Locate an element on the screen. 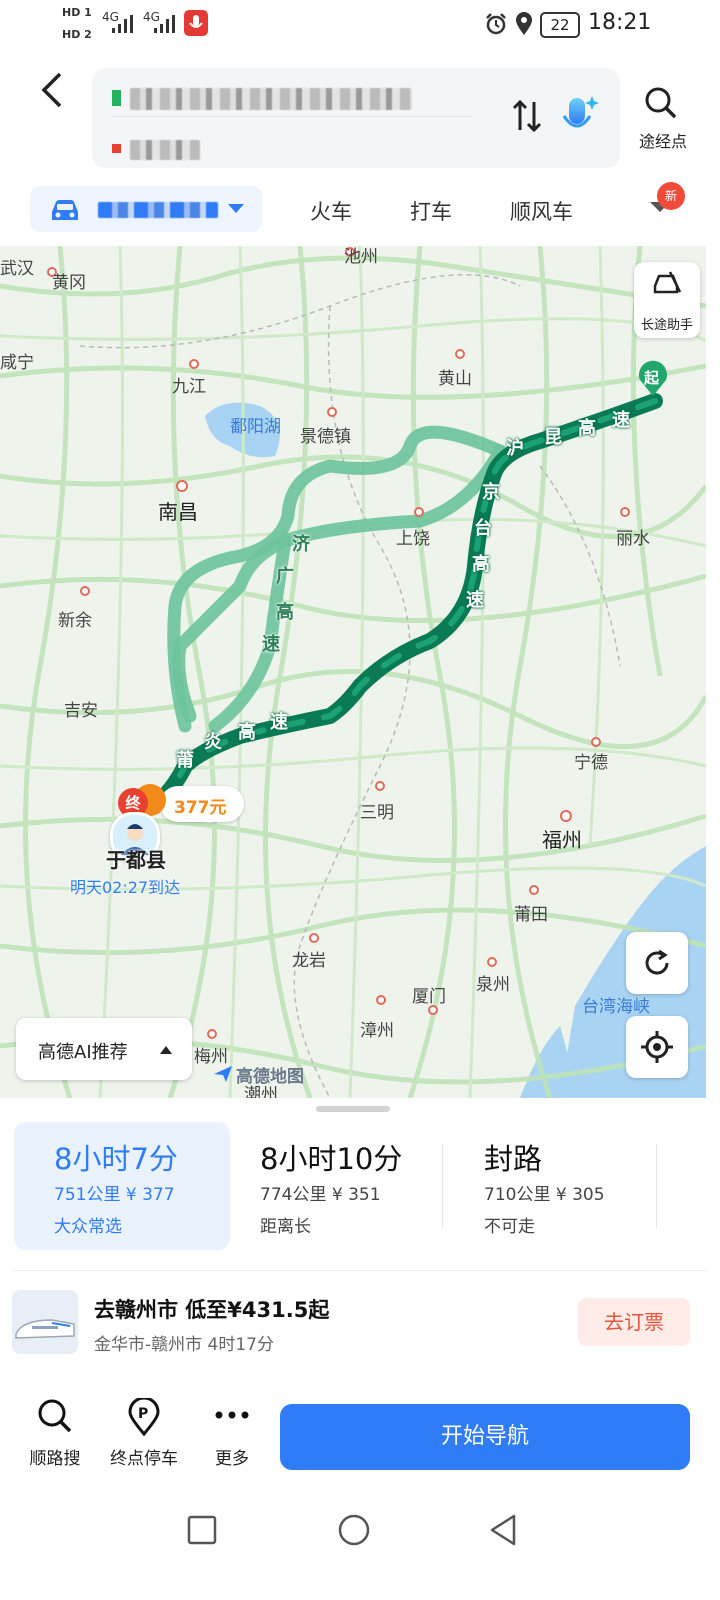 This screenshot has height=1600, width=720. route-option-4-peek is located at coordinates (704, 1190).